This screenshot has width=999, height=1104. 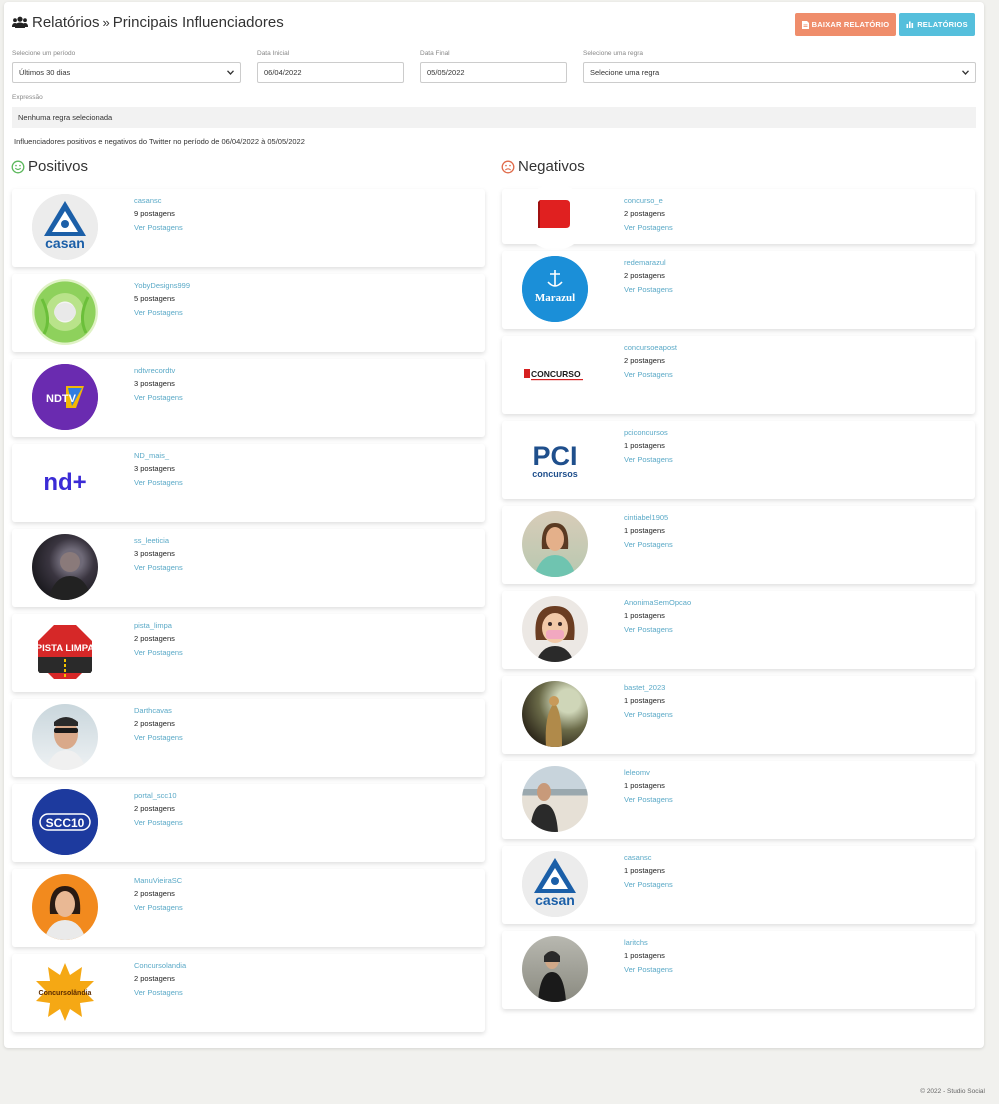 I want to click on avatar: nd+, so click(x=65, y=482).